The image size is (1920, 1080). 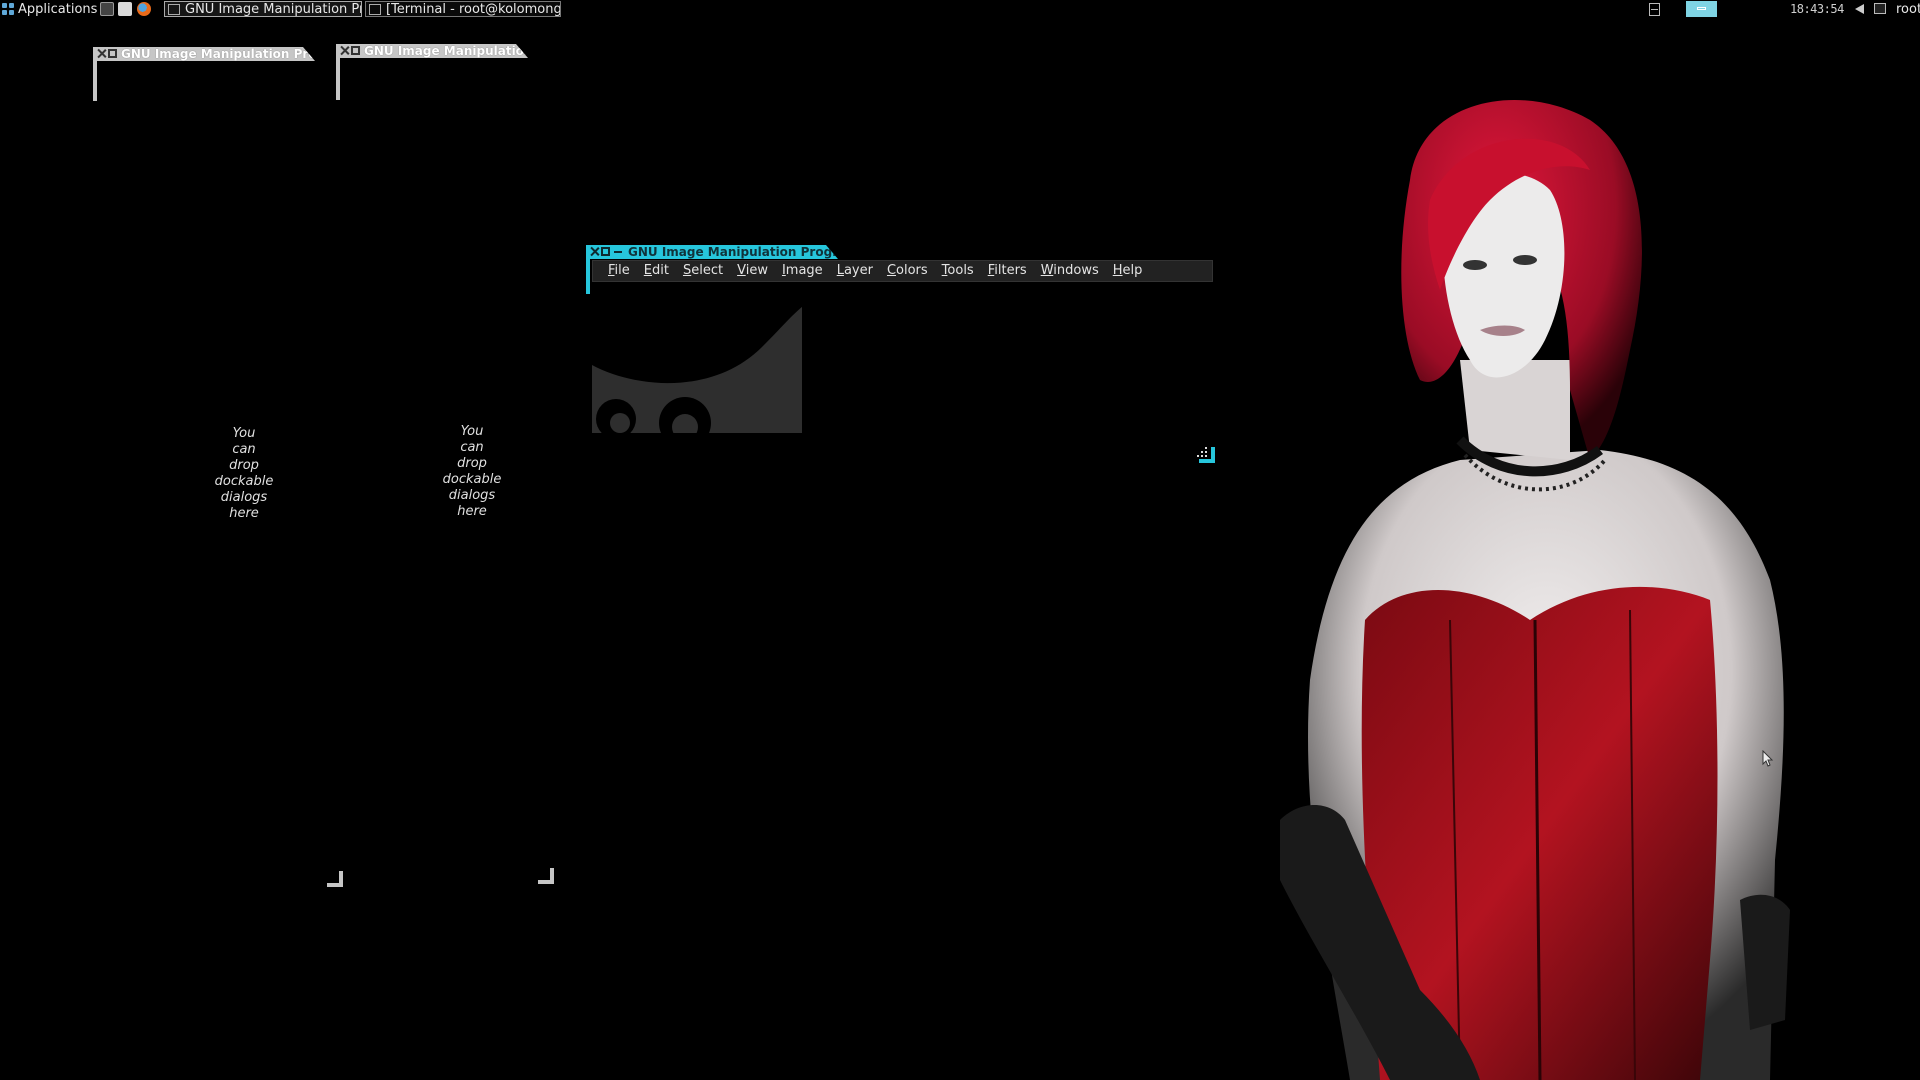 What do you see at coordinates (375, 9) in the screenshot?
I see `terminal-task-icon` at bounding box center [375, 9].